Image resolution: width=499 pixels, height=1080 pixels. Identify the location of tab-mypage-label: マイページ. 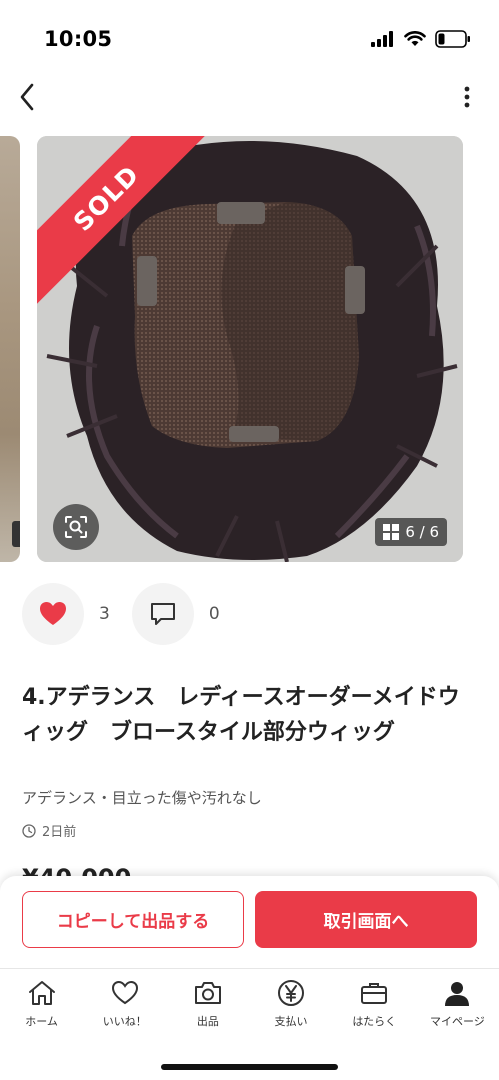
(457, 1021).